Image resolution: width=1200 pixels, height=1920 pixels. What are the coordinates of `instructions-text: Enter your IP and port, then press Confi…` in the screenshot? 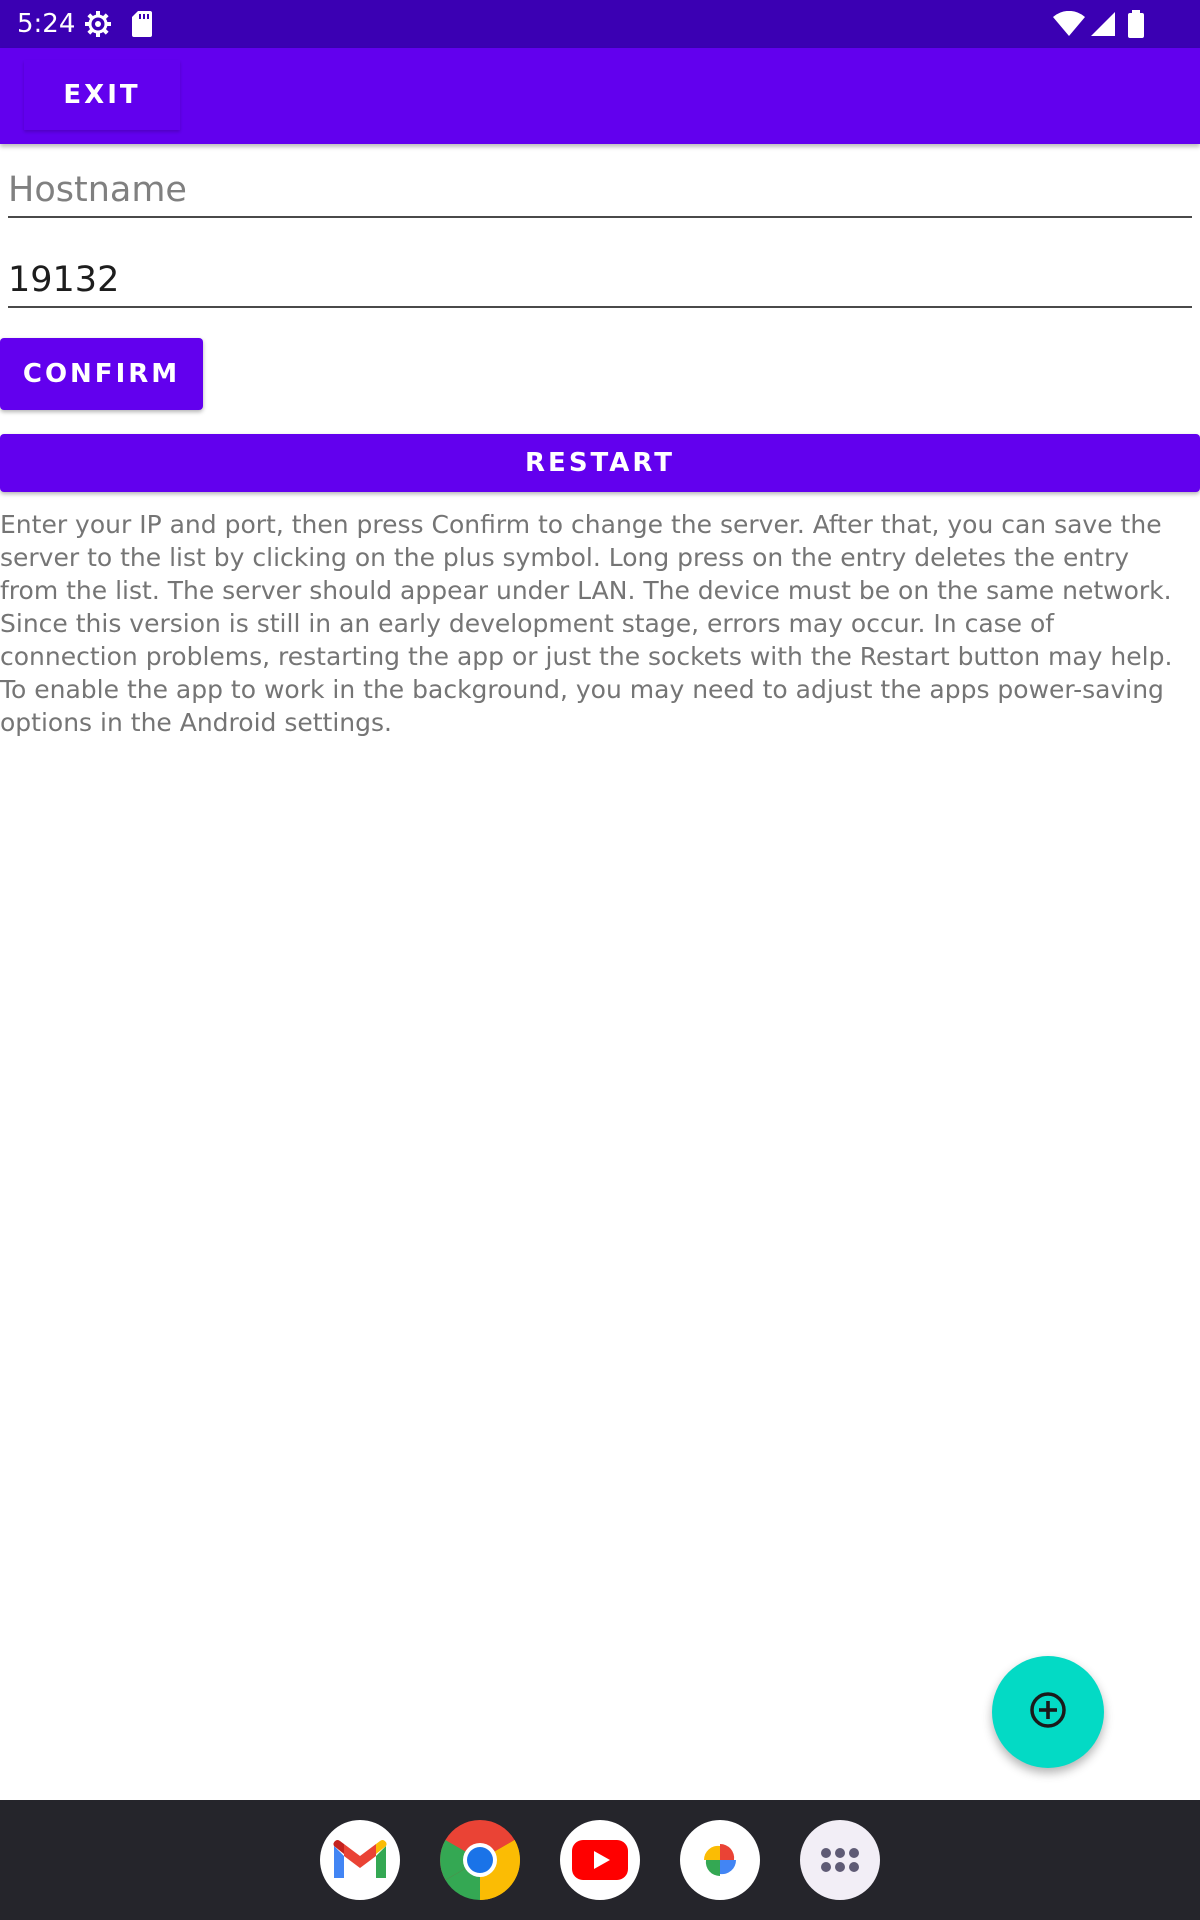 It's located at (586, 623).